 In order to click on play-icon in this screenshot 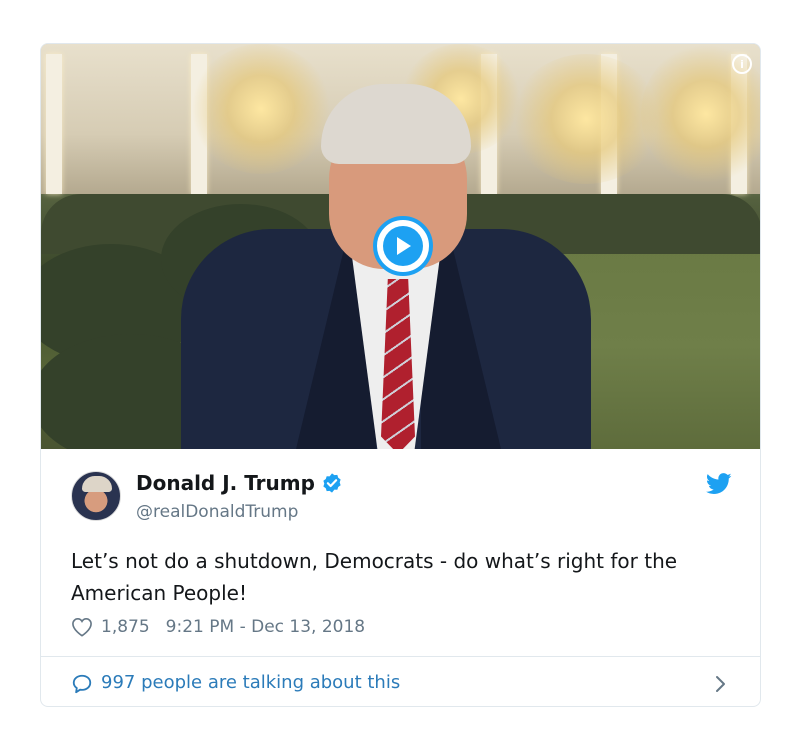, I will do `click(403, 246)`.